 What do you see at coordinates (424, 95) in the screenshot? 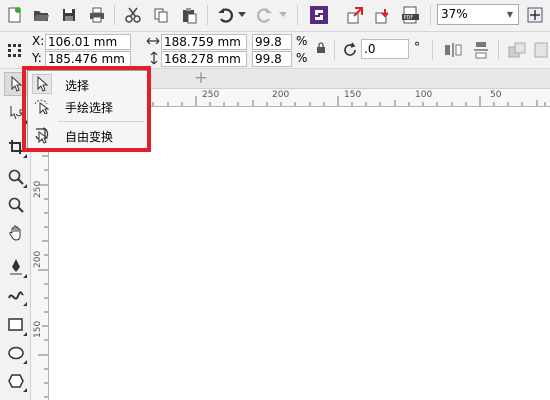
I see `ruler-tick-label: 100` at bounding box center [424, 95].